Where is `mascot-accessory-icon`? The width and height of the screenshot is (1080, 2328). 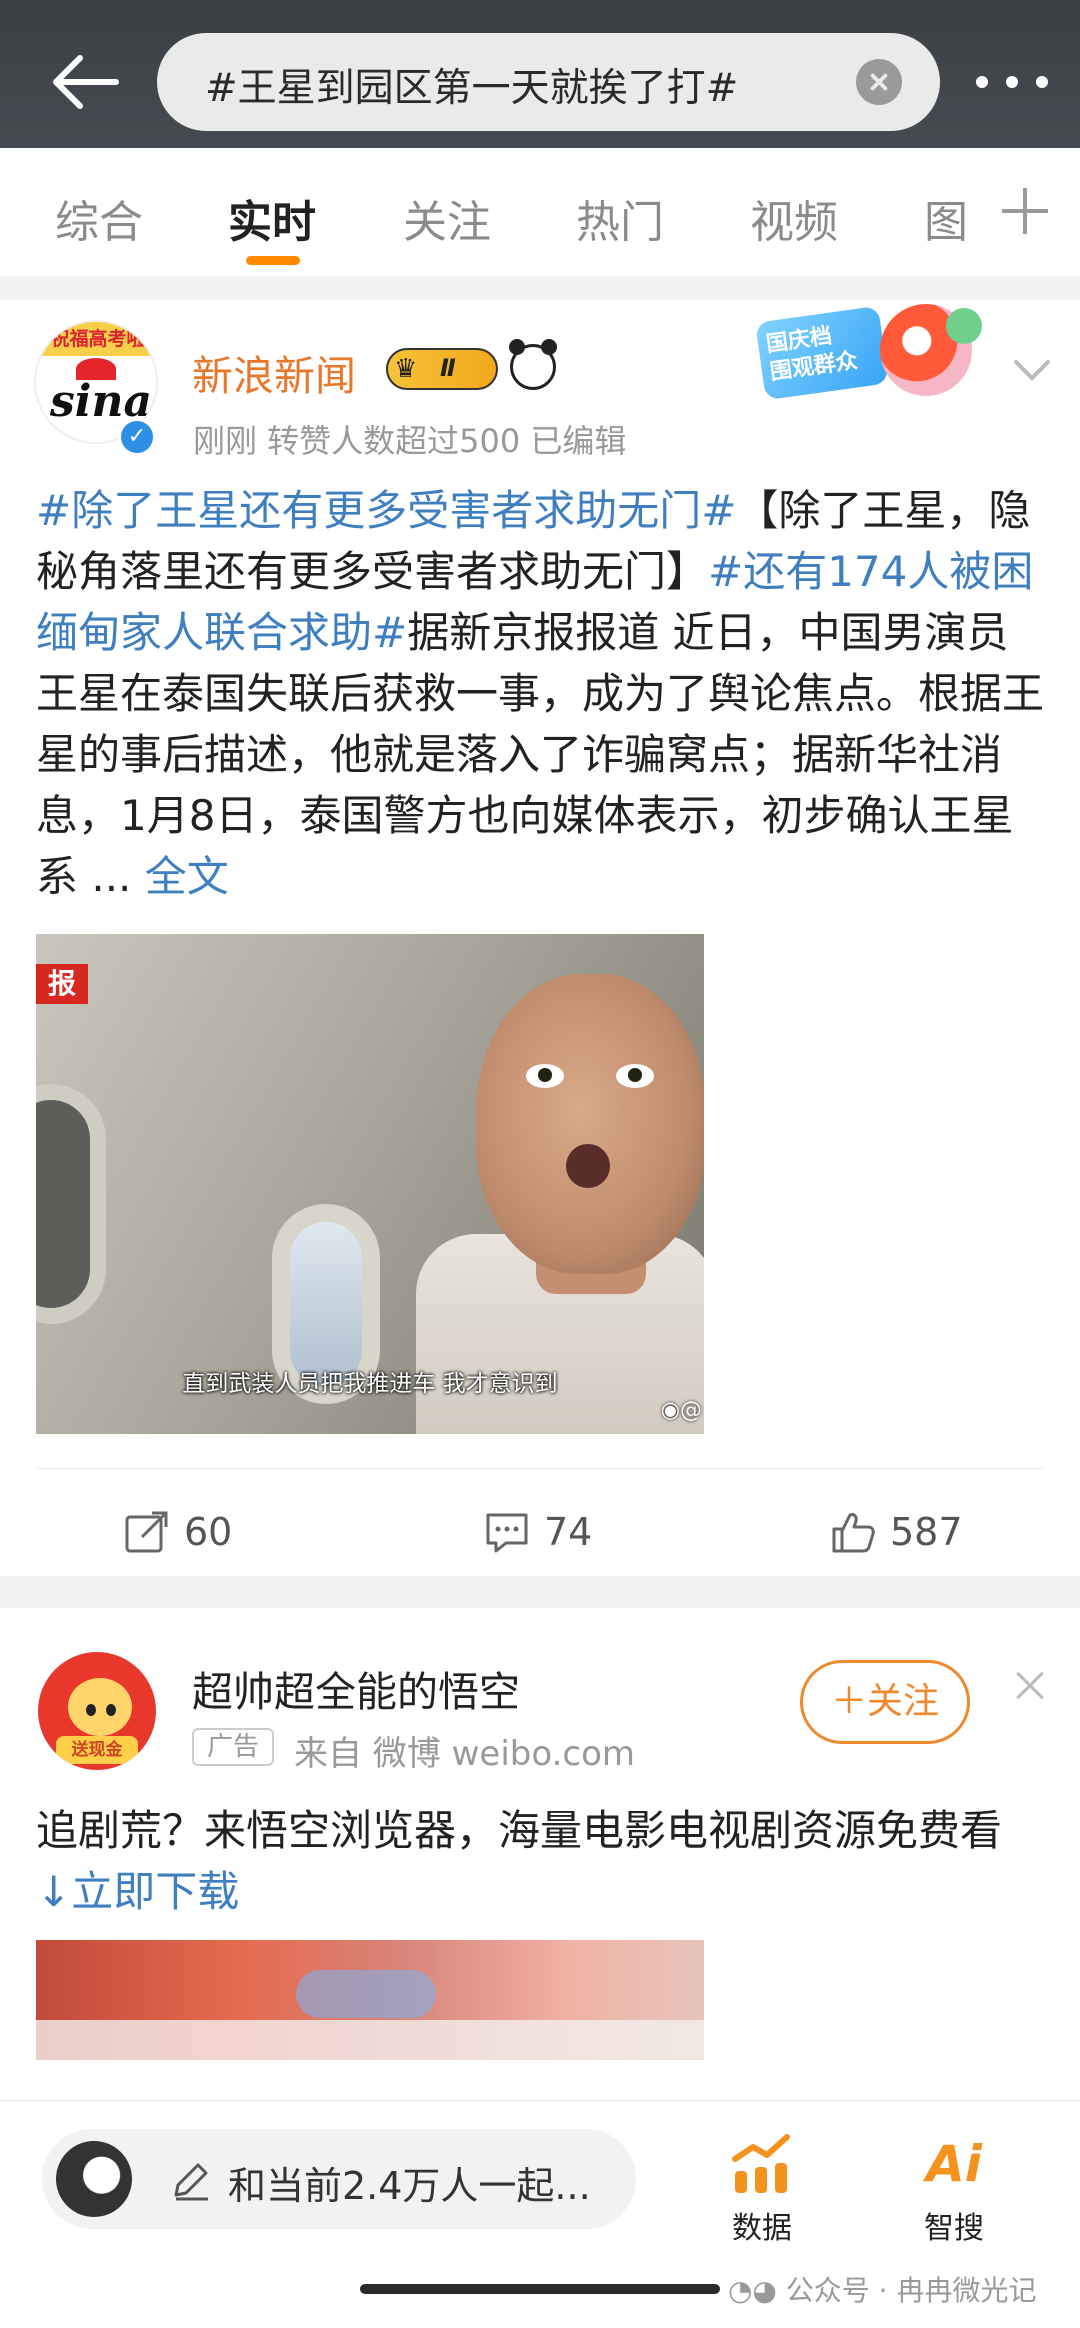
mascot-accessory-icon is located at coordinates (964, 326).